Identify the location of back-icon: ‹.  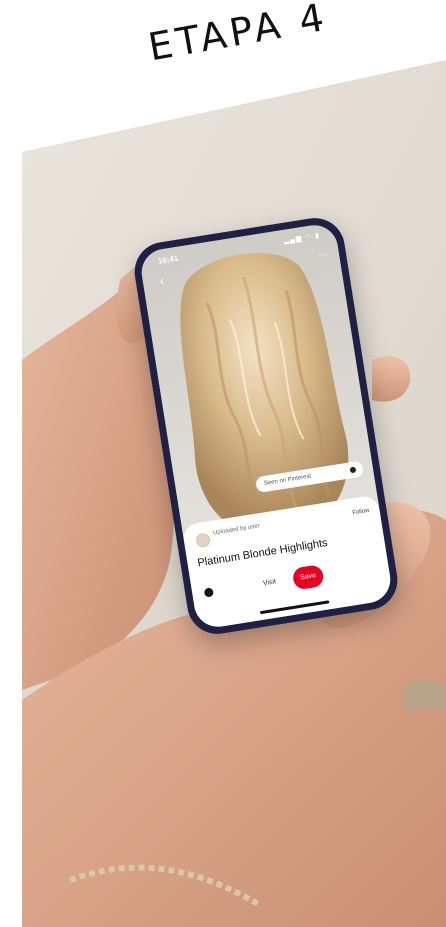
(162, 280).